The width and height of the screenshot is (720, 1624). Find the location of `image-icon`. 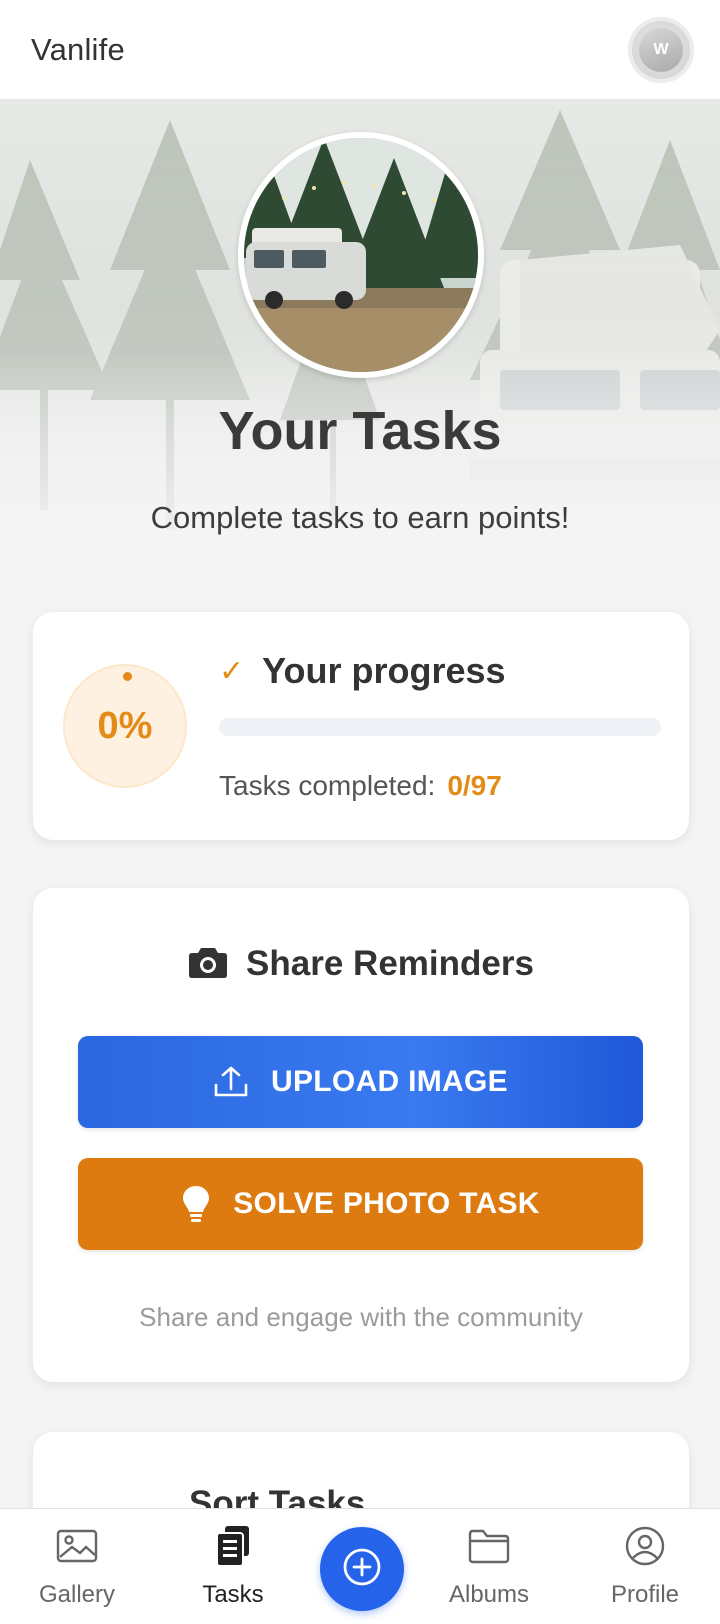

image-icon is located at coordinates (77, 1546).